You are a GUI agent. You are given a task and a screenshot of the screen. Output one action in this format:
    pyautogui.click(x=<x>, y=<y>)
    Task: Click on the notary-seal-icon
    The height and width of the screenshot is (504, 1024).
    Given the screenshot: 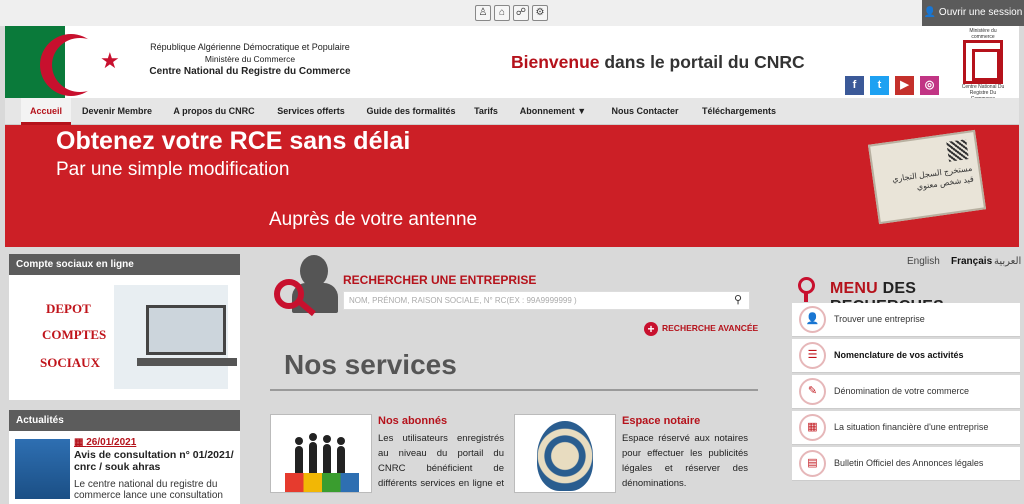 What is the action you would take?
    pyautogui.click(x=565, y=456)
    